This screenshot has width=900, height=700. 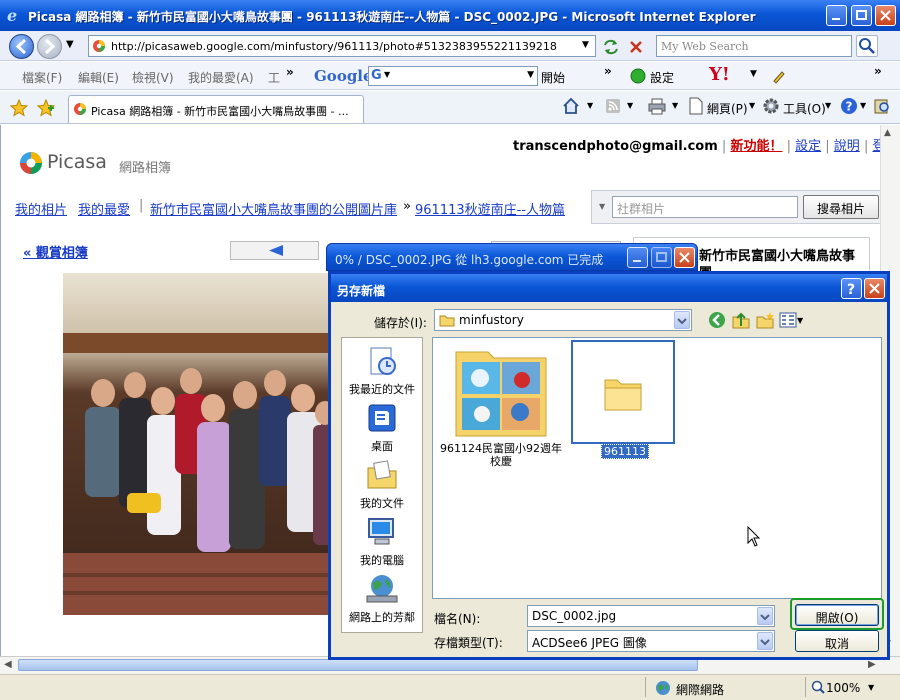 I want to click on filetype-dropdown-button, so click(x=765, y=641).